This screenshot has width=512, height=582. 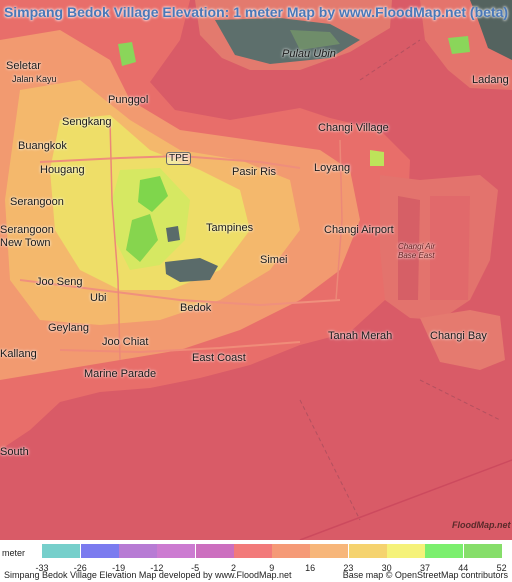 I want to click on place-jalan-kayu: Jalan Kayu, so click(x=34, y=79).